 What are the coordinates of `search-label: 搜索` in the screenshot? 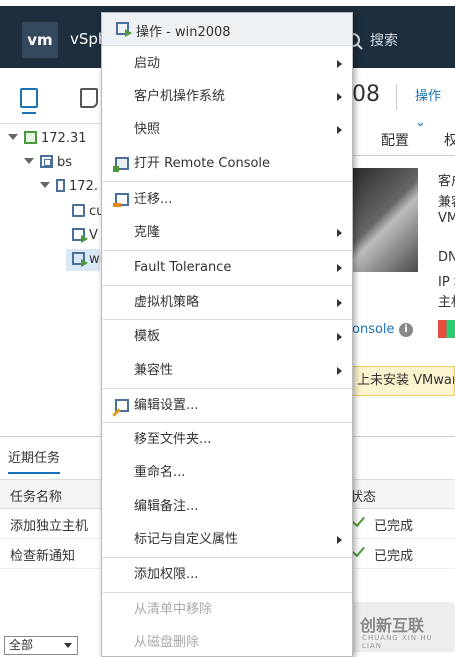 It's located at (384, 41).